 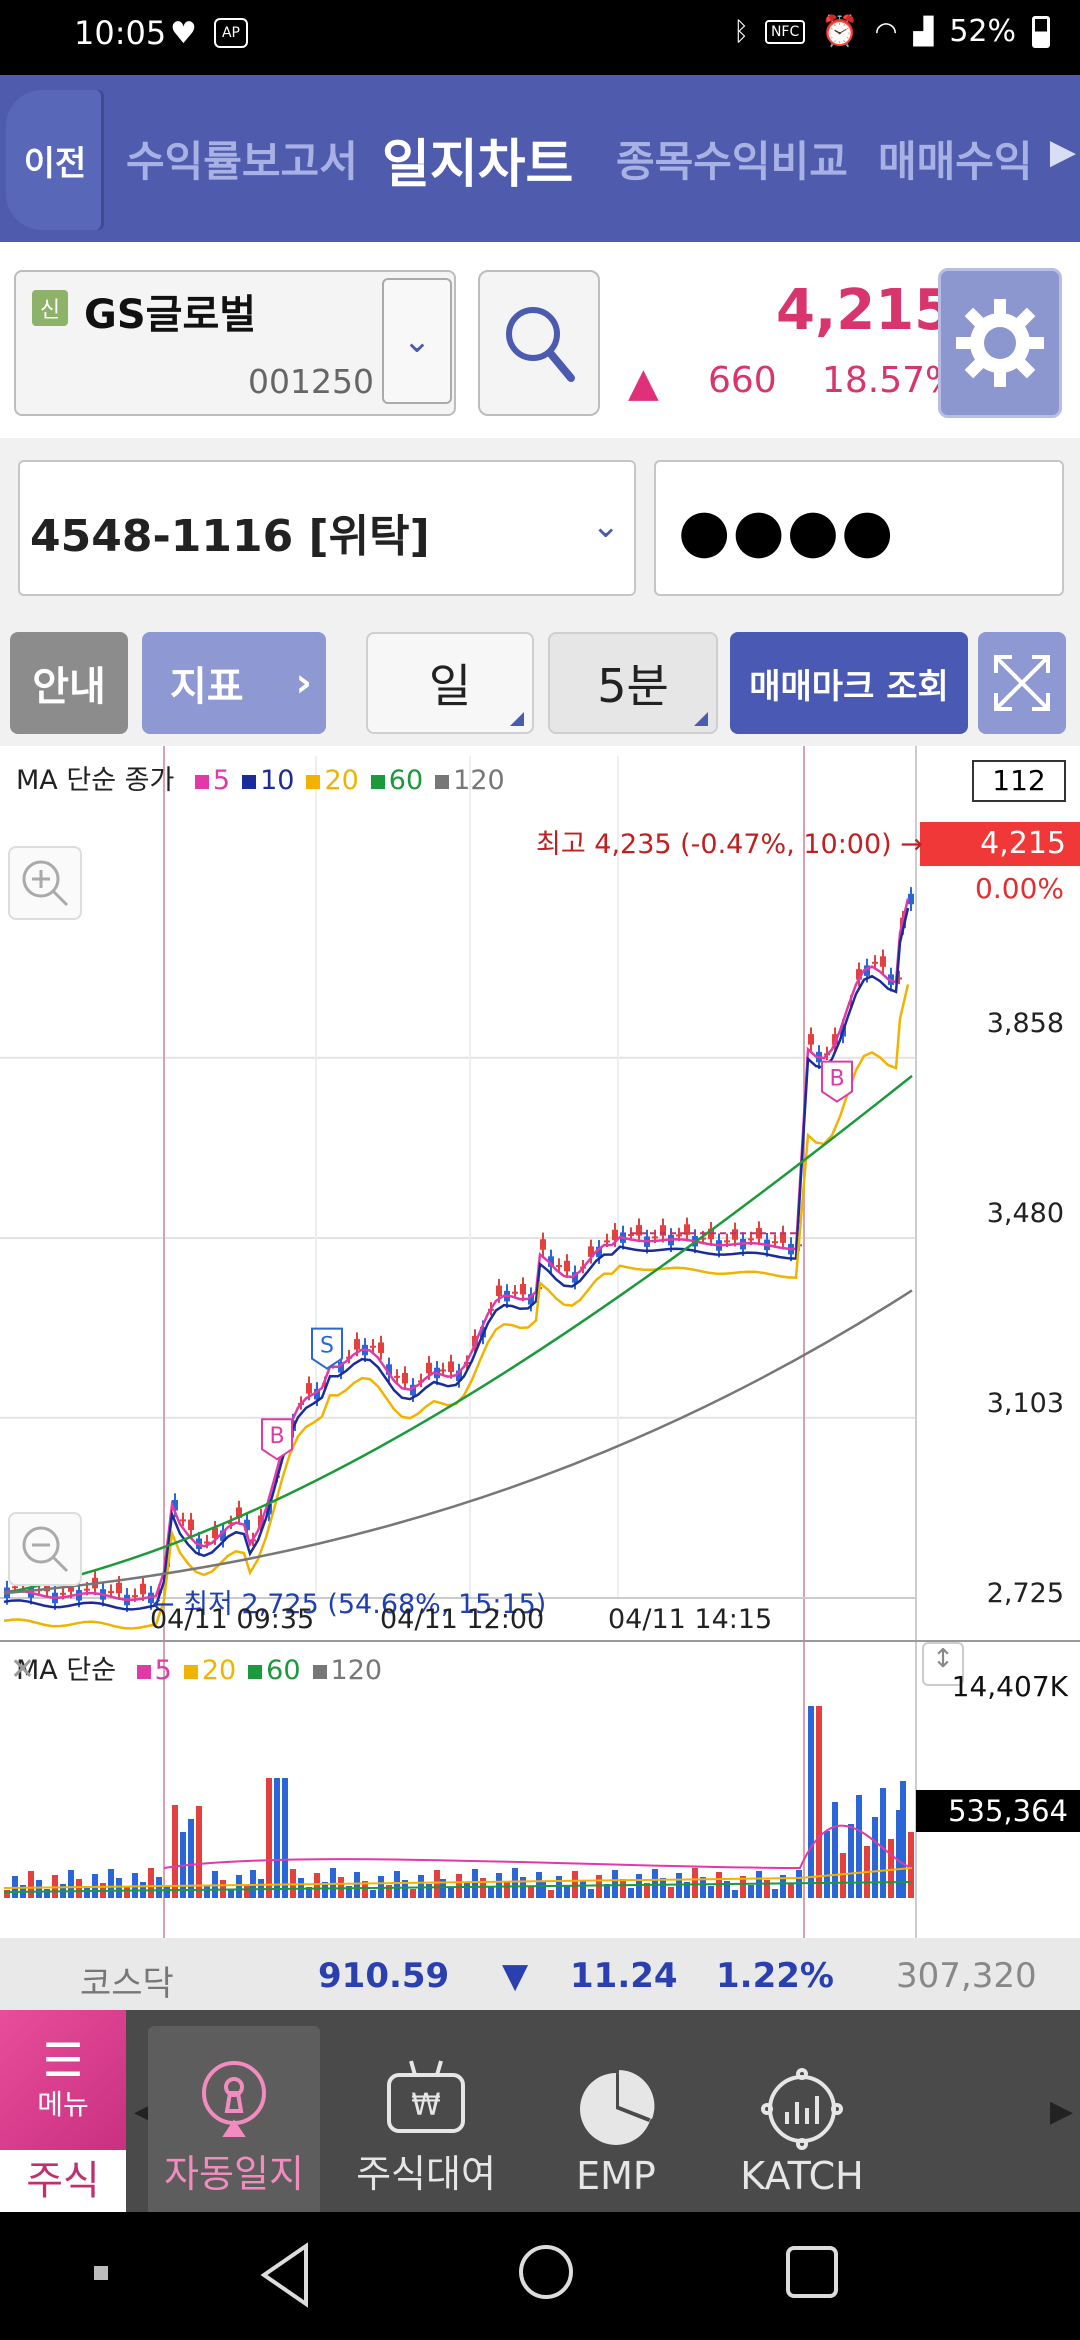 What do you see at coordinates (406, 780) in the screenshot?
I see `legend-label: 60` at bounding box center [406, 780].